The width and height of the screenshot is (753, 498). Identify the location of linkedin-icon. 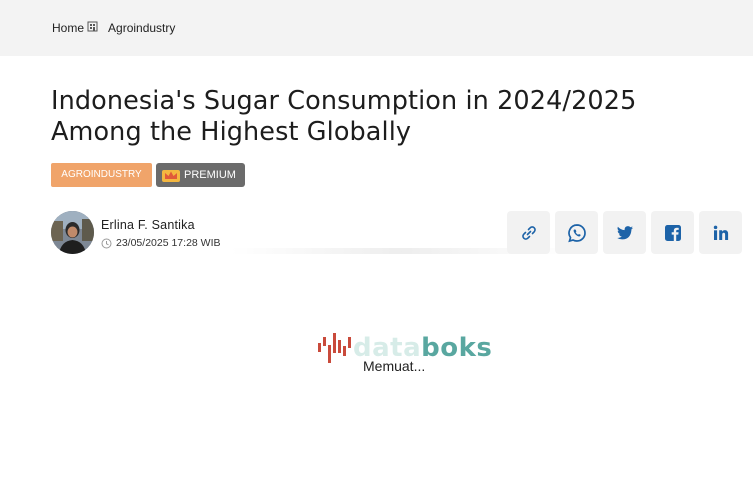
(720, 232).